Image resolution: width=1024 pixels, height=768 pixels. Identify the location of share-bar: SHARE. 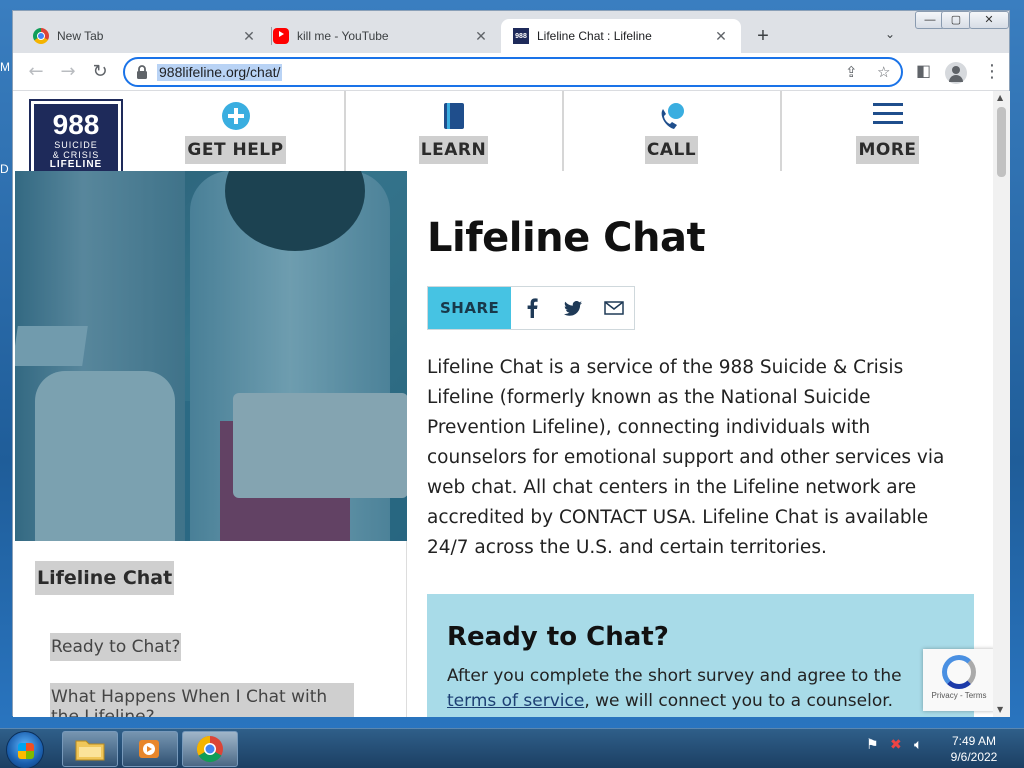
(531, 308).